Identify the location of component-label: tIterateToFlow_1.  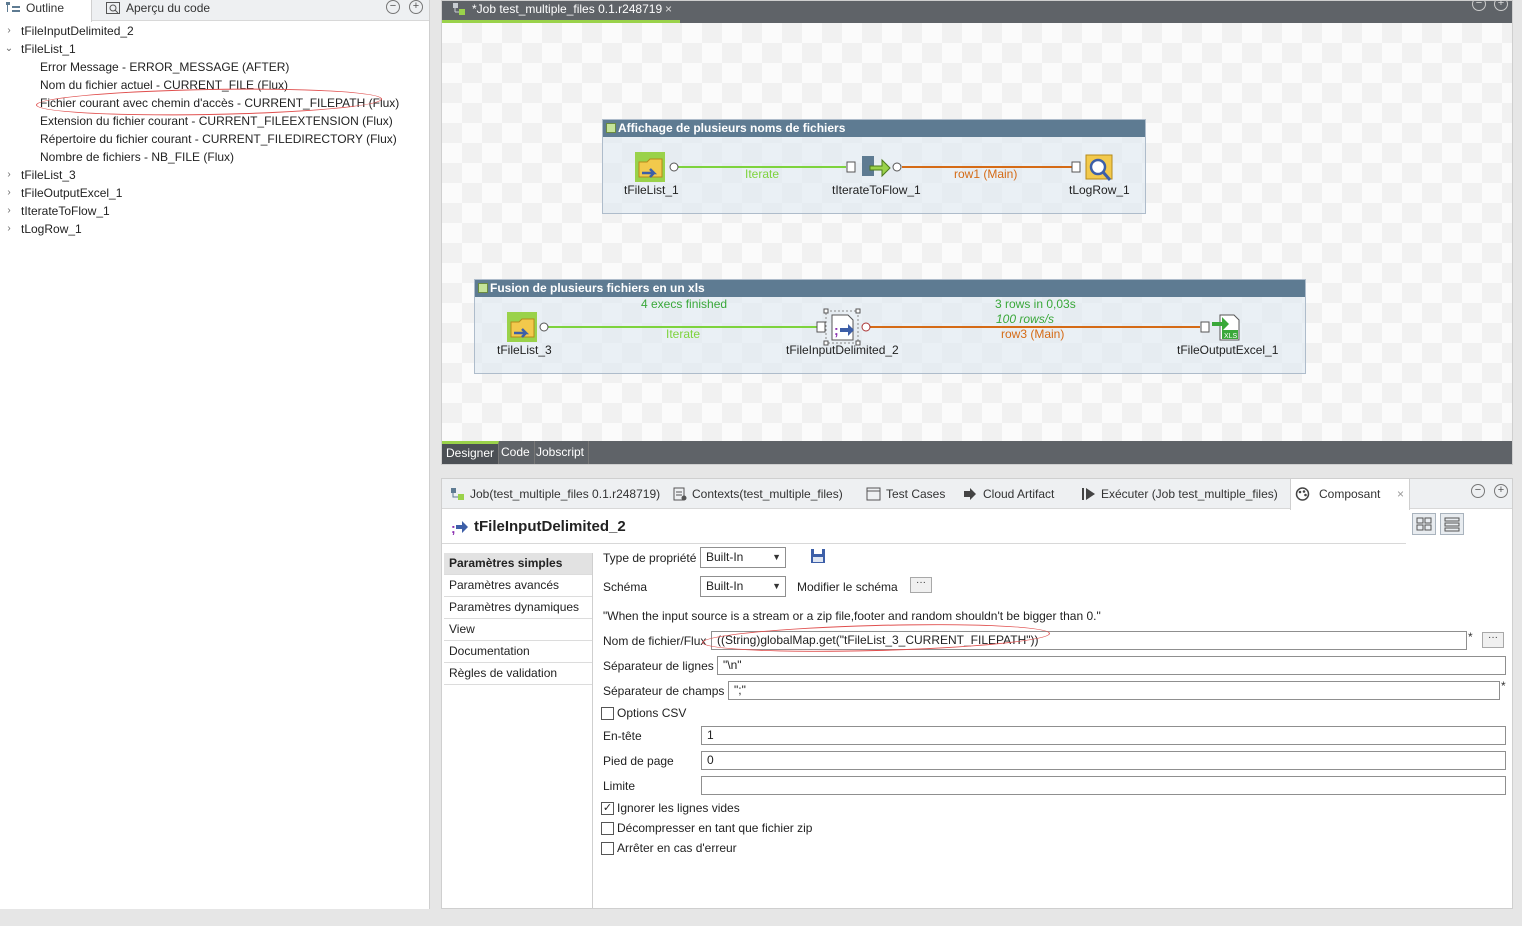
(876, 190).